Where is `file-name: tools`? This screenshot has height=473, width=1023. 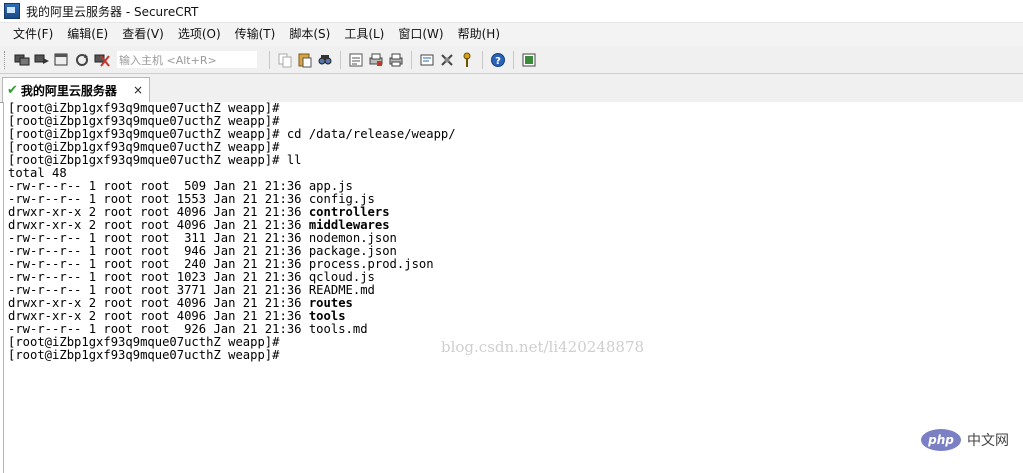 file-name: tools is located at coordinates (327, 316).